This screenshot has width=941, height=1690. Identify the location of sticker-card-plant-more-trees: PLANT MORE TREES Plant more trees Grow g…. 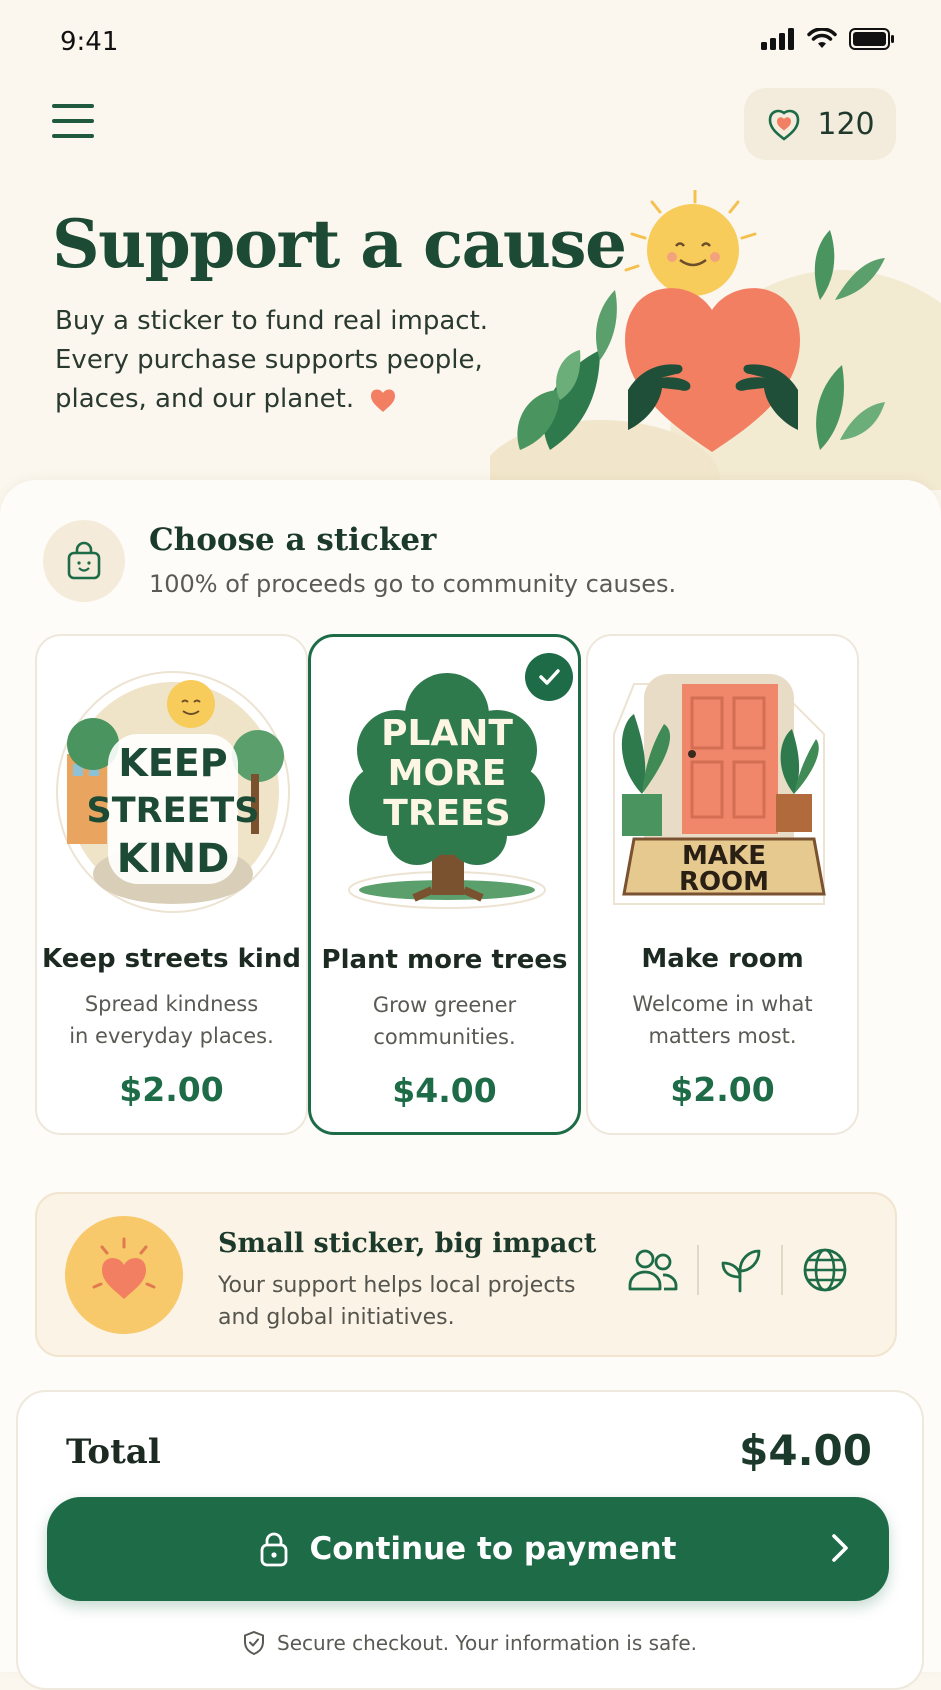
(444, 884).